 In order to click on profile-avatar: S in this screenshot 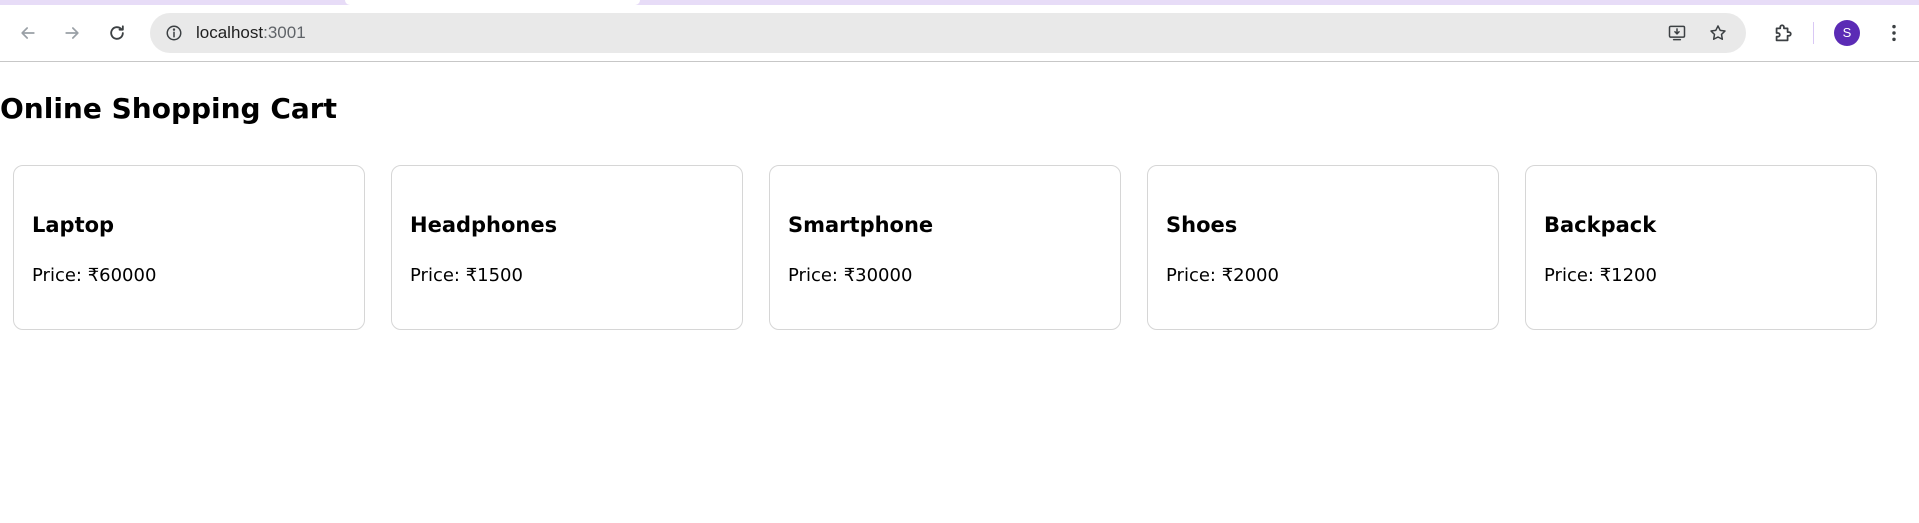, I will do `click(1847, 33)`.